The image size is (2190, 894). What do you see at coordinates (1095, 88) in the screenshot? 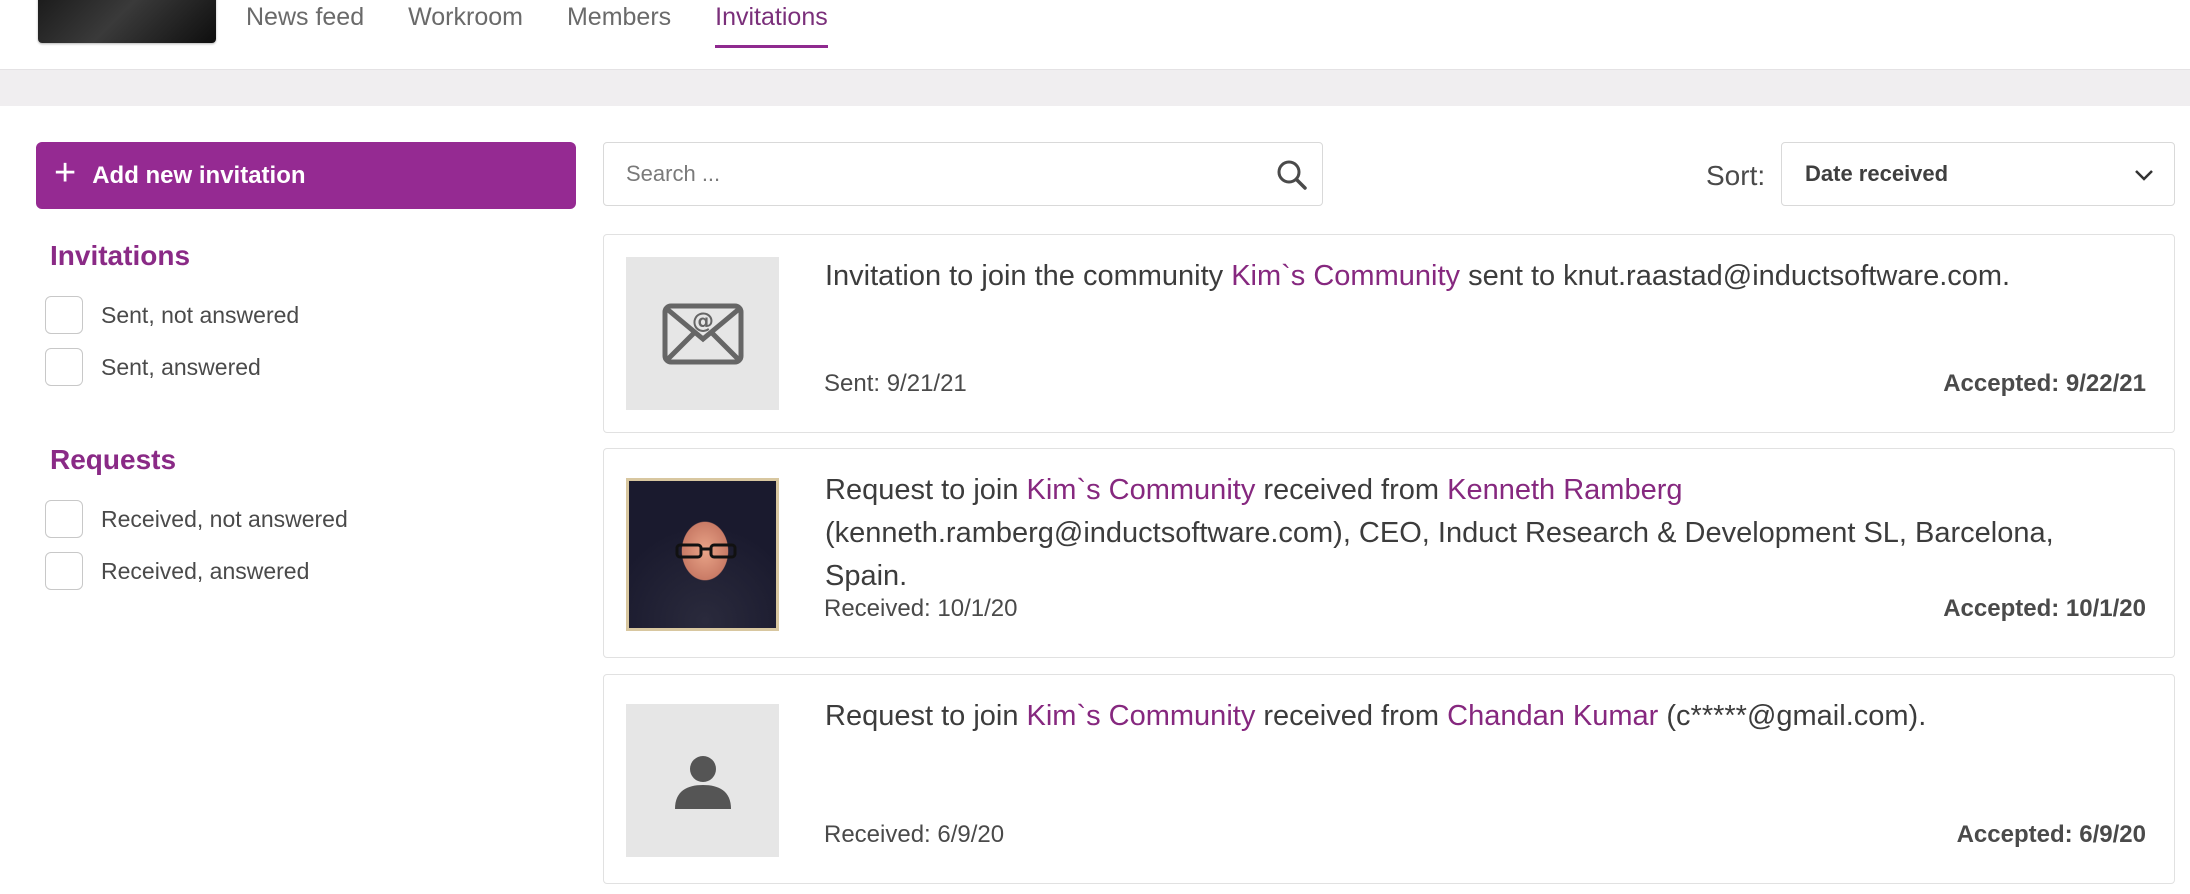
I see `section-divider-band` at bounding box center [1095, 88].